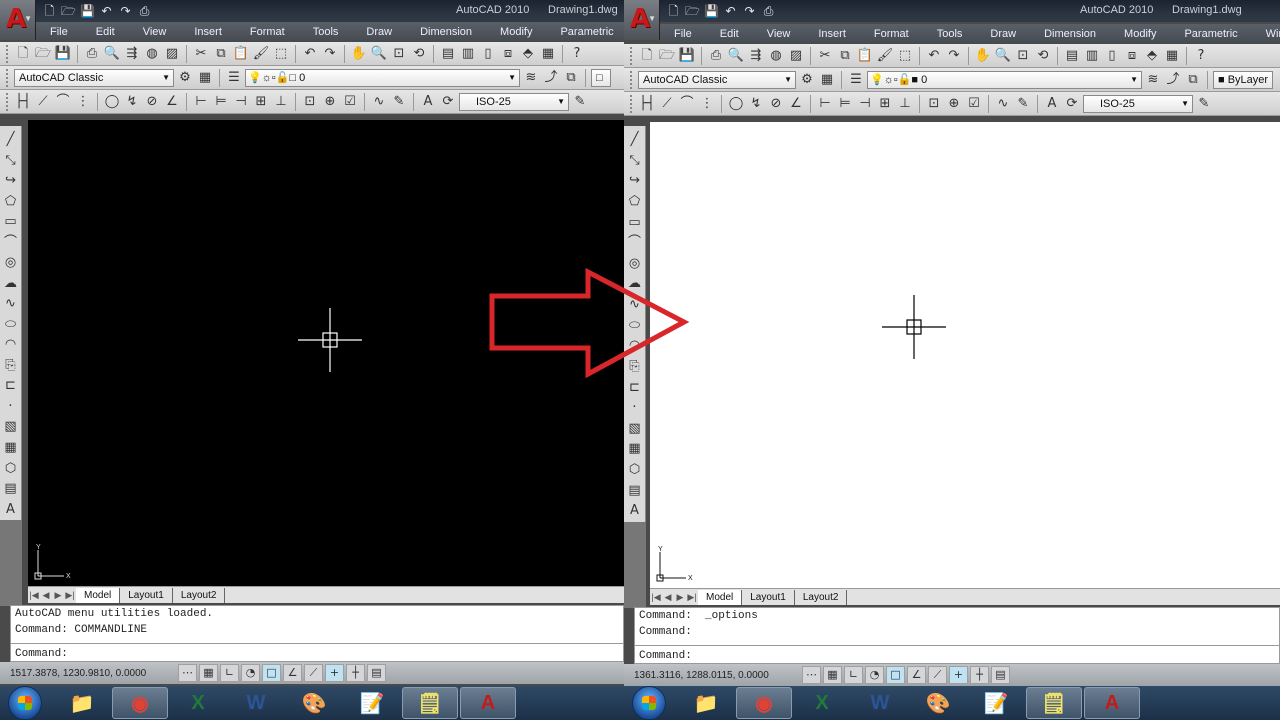 The width and height of the screenshot is (1280, 720). I want to click on prev-tab-icon: ◀, so click(46, 595).